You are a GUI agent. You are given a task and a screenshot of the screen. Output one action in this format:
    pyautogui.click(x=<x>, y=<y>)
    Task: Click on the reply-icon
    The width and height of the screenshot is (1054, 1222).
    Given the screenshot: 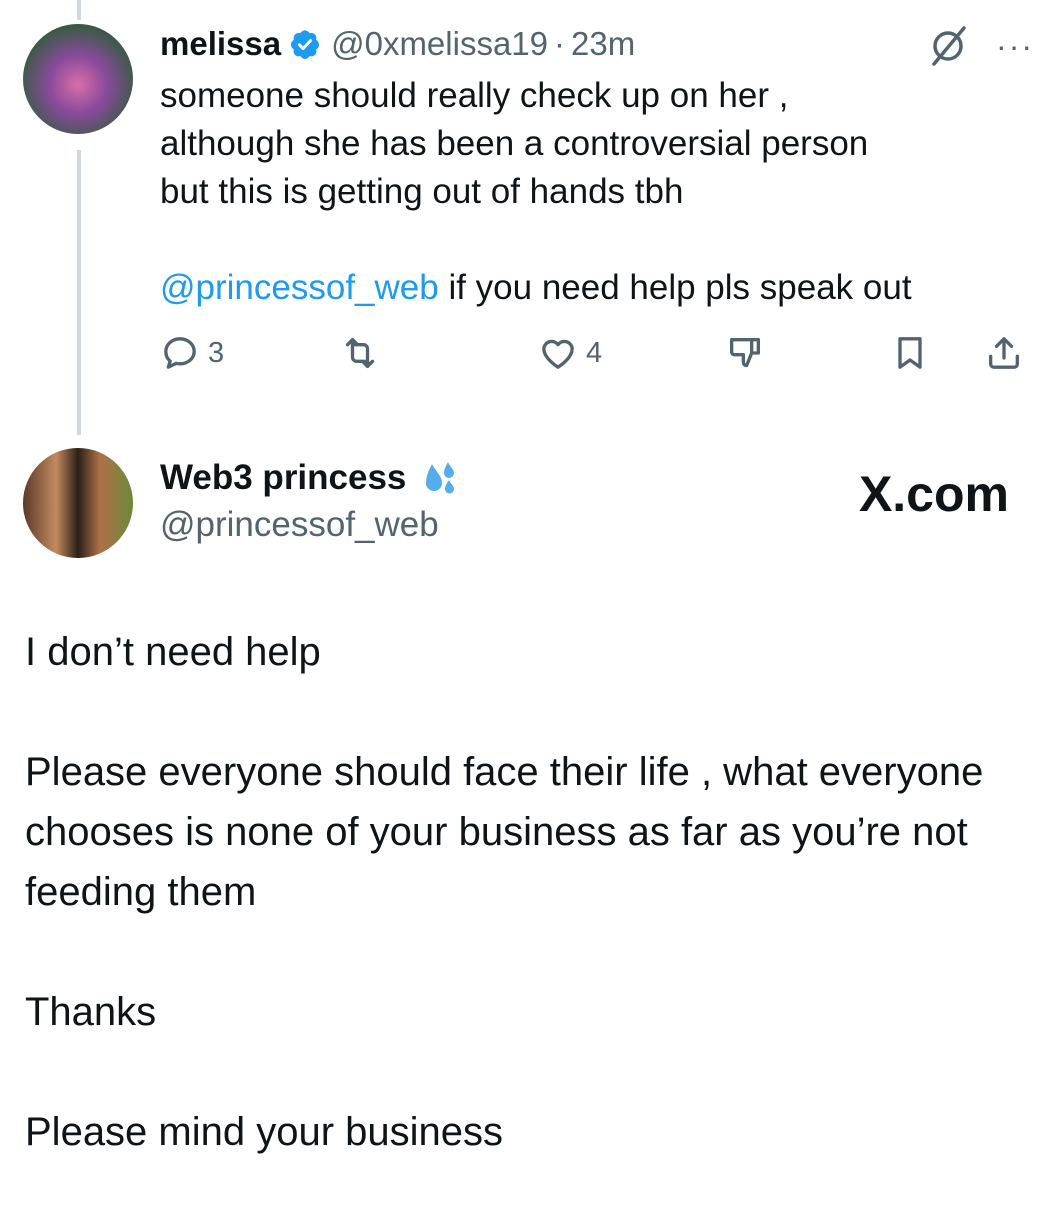 What is the action you would take?
    pyautogui.click(x=180, y=353)
    